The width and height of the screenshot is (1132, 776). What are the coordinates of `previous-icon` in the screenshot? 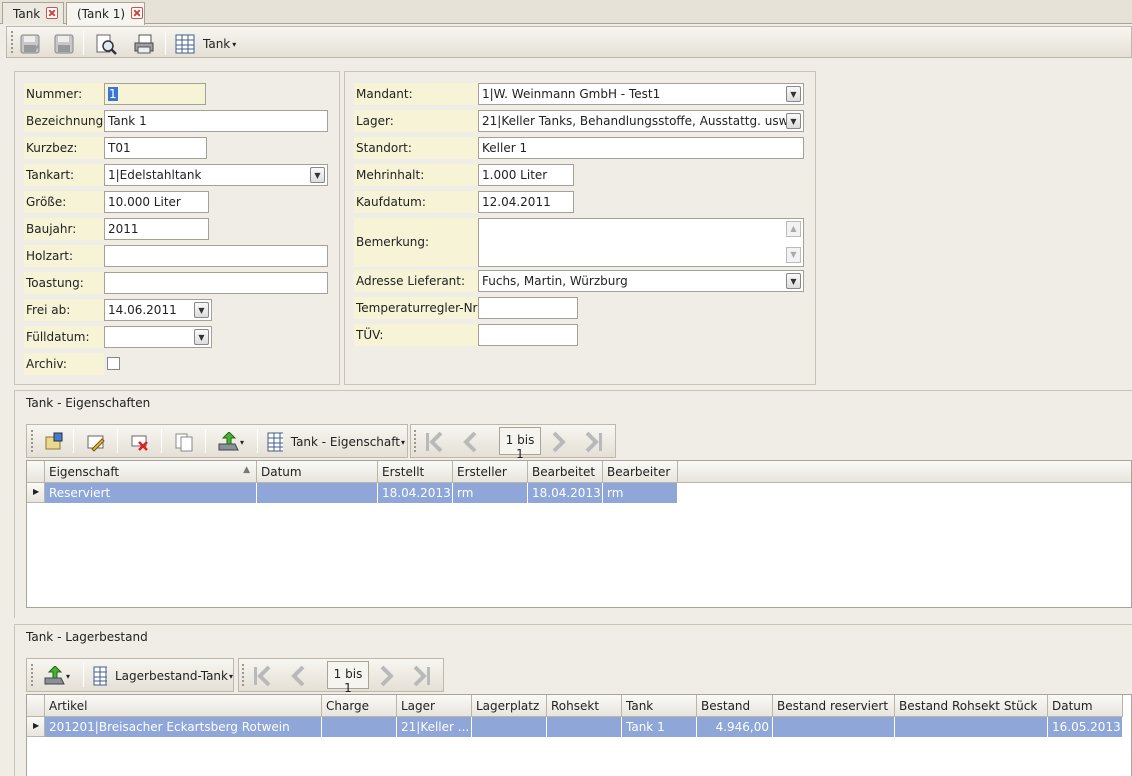 It's located at (470, 442).